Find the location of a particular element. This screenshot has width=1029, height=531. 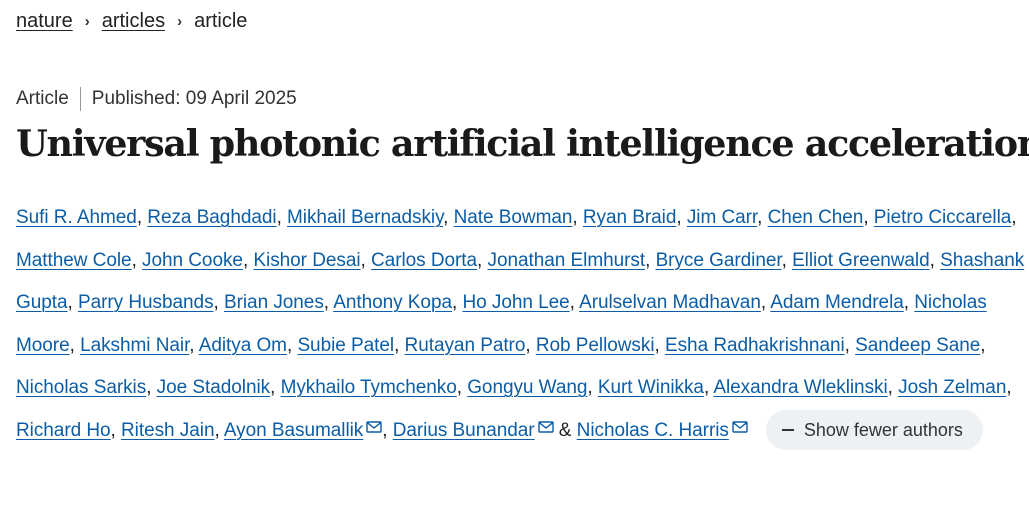

author-link: Ritesh Jain is located at coordinates (168, 430).